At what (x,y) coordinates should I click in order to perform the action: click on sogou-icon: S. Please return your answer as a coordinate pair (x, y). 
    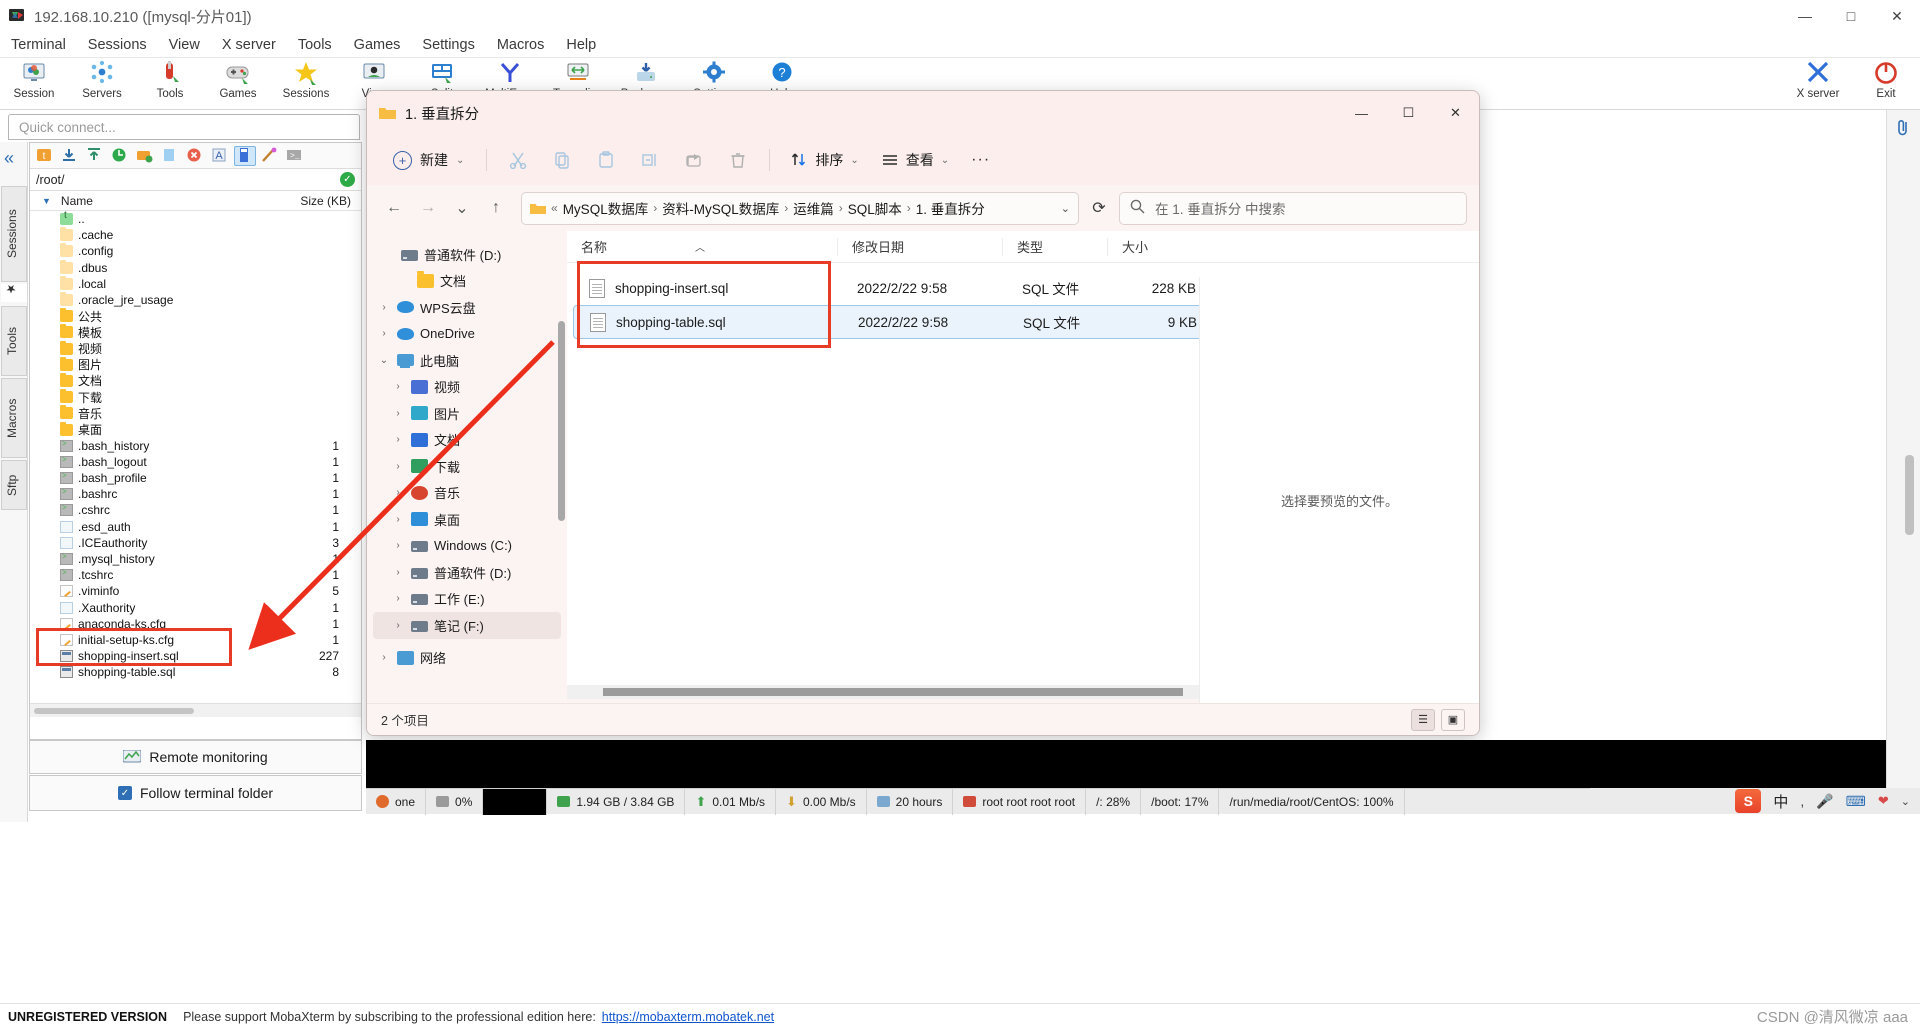
    Looking at the image, I should click on (1748, 801).